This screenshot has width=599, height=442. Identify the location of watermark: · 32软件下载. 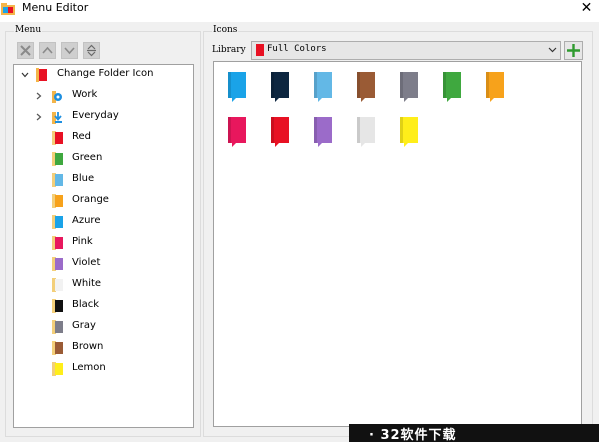
(474, 433).